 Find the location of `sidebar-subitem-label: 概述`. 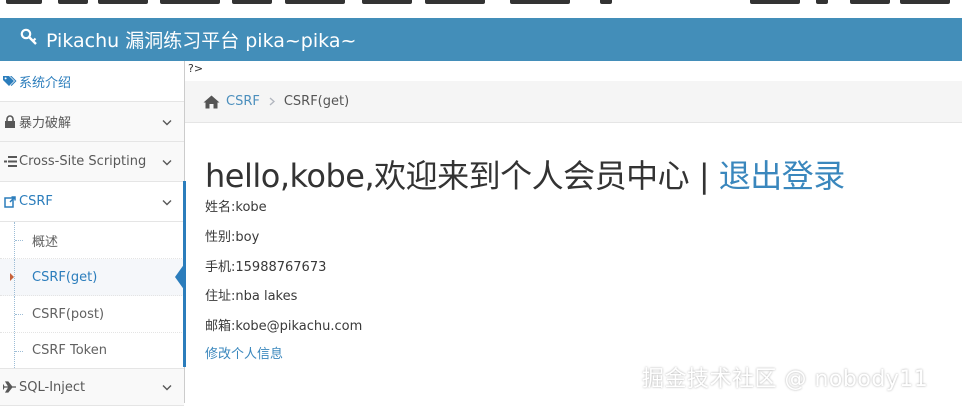

sidebar-subitem-label: 概述 is located at coordinates (45, 242).